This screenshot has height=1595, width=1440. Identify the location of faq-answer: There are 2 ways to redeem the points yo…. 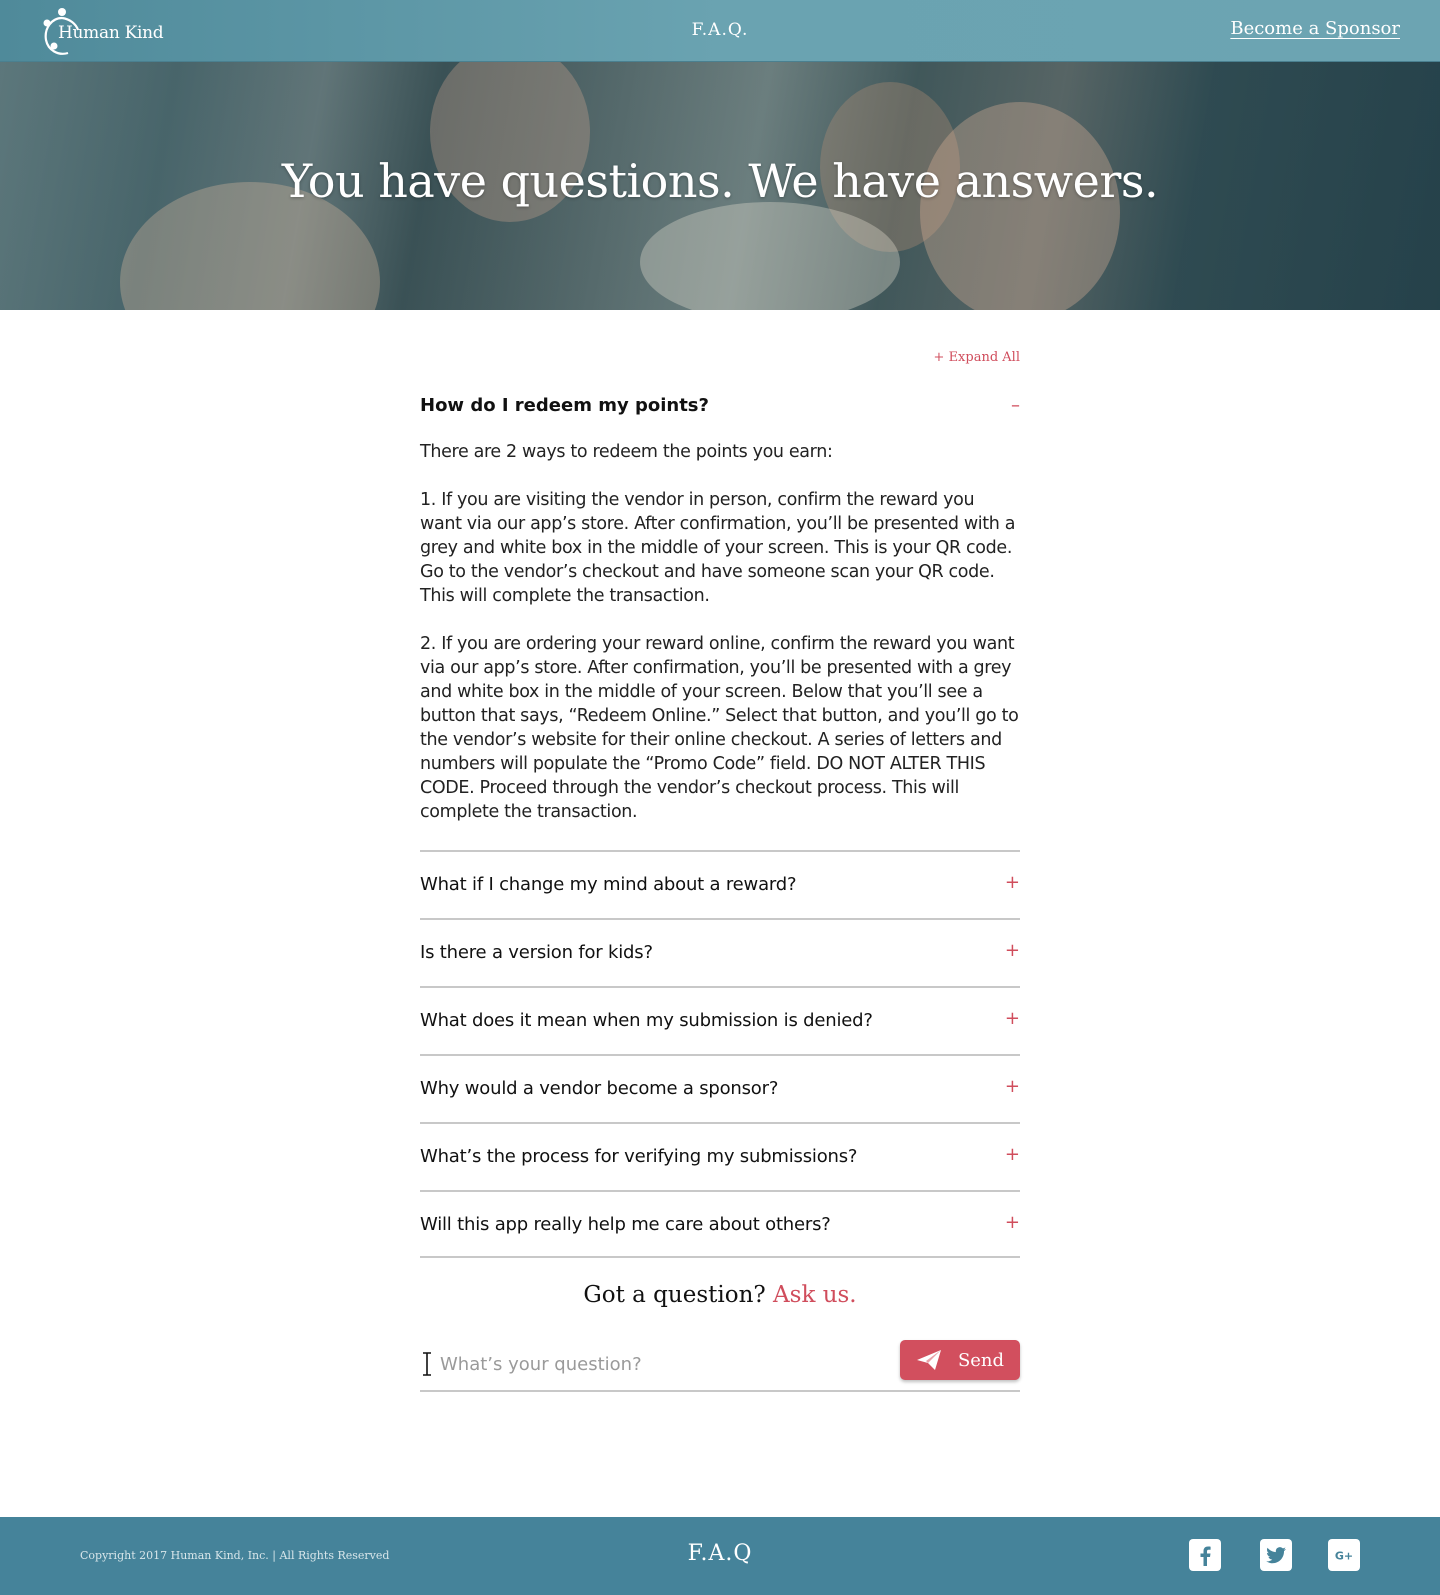
(720, 644).